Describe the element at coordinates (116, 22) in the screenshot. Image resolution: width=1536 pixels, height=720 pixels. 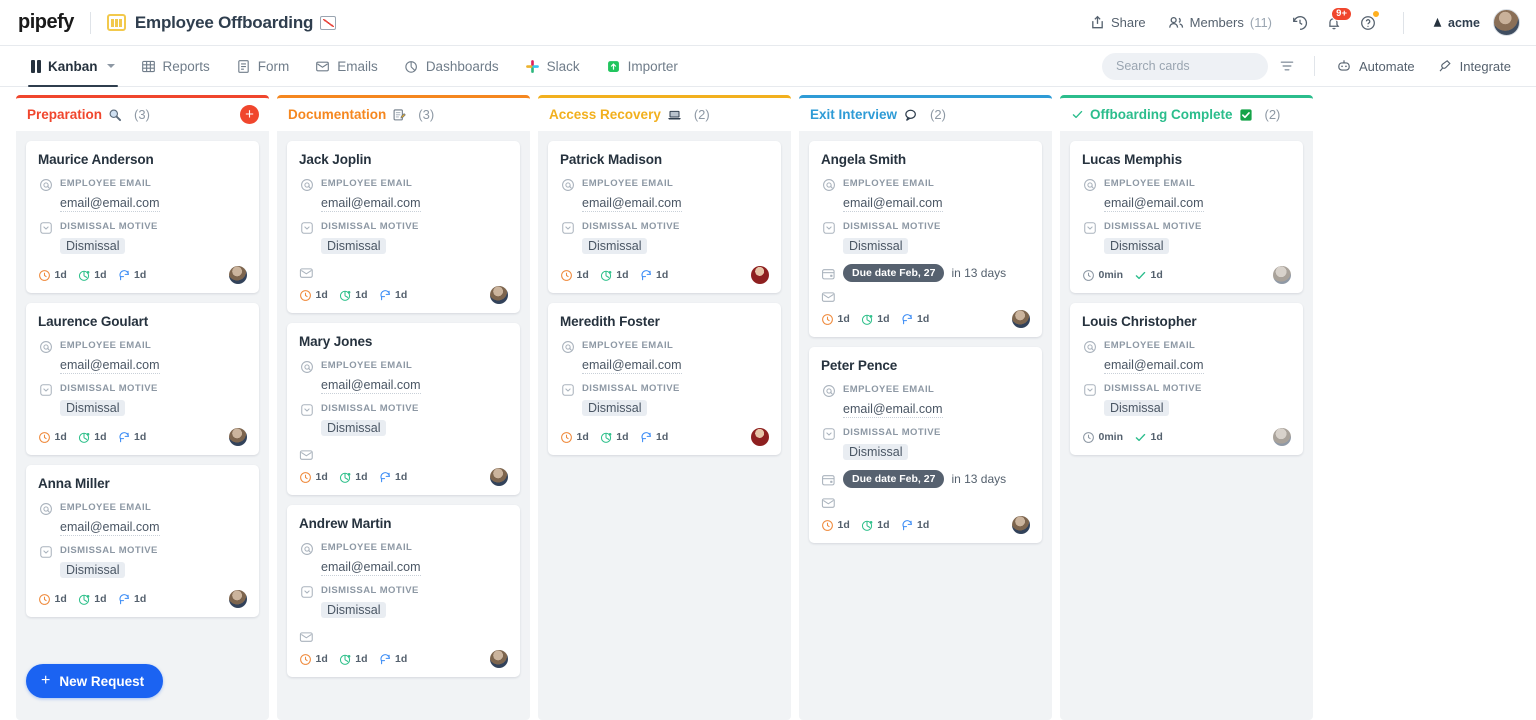
I see `kanban-board-icon` at that location.